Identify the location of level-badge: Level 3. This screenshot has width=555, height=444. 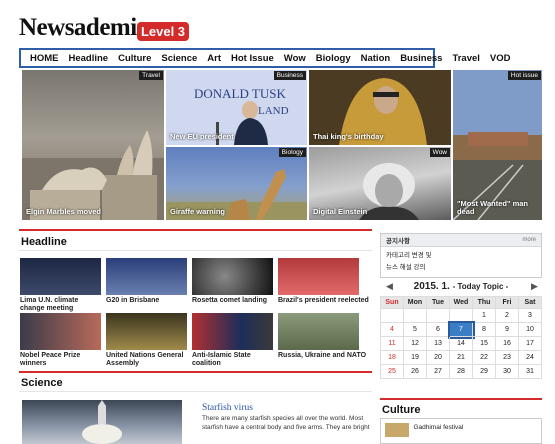
(163, 31).